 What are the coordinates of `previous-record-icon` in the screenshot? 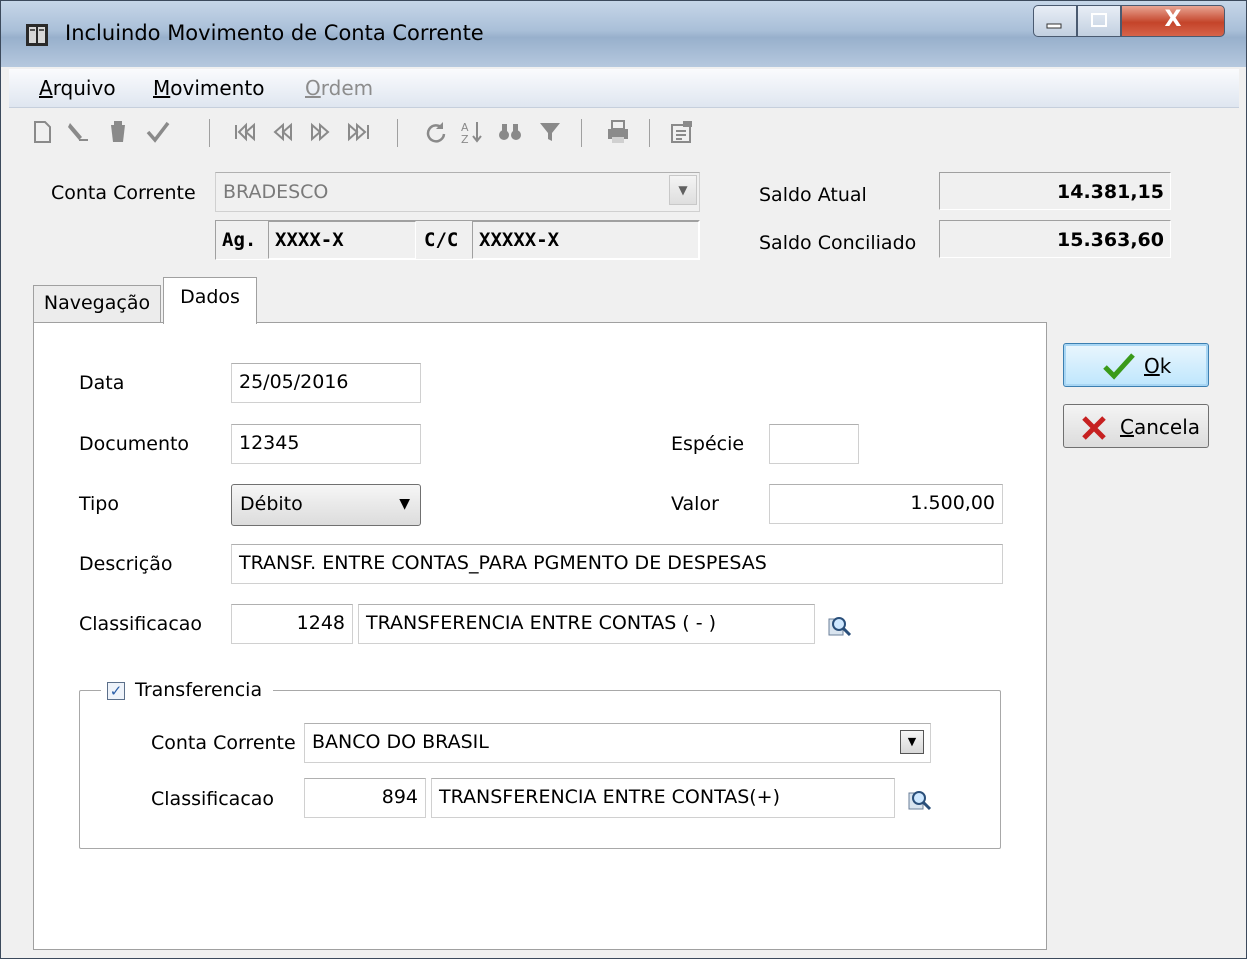 It's located at (284, 132).